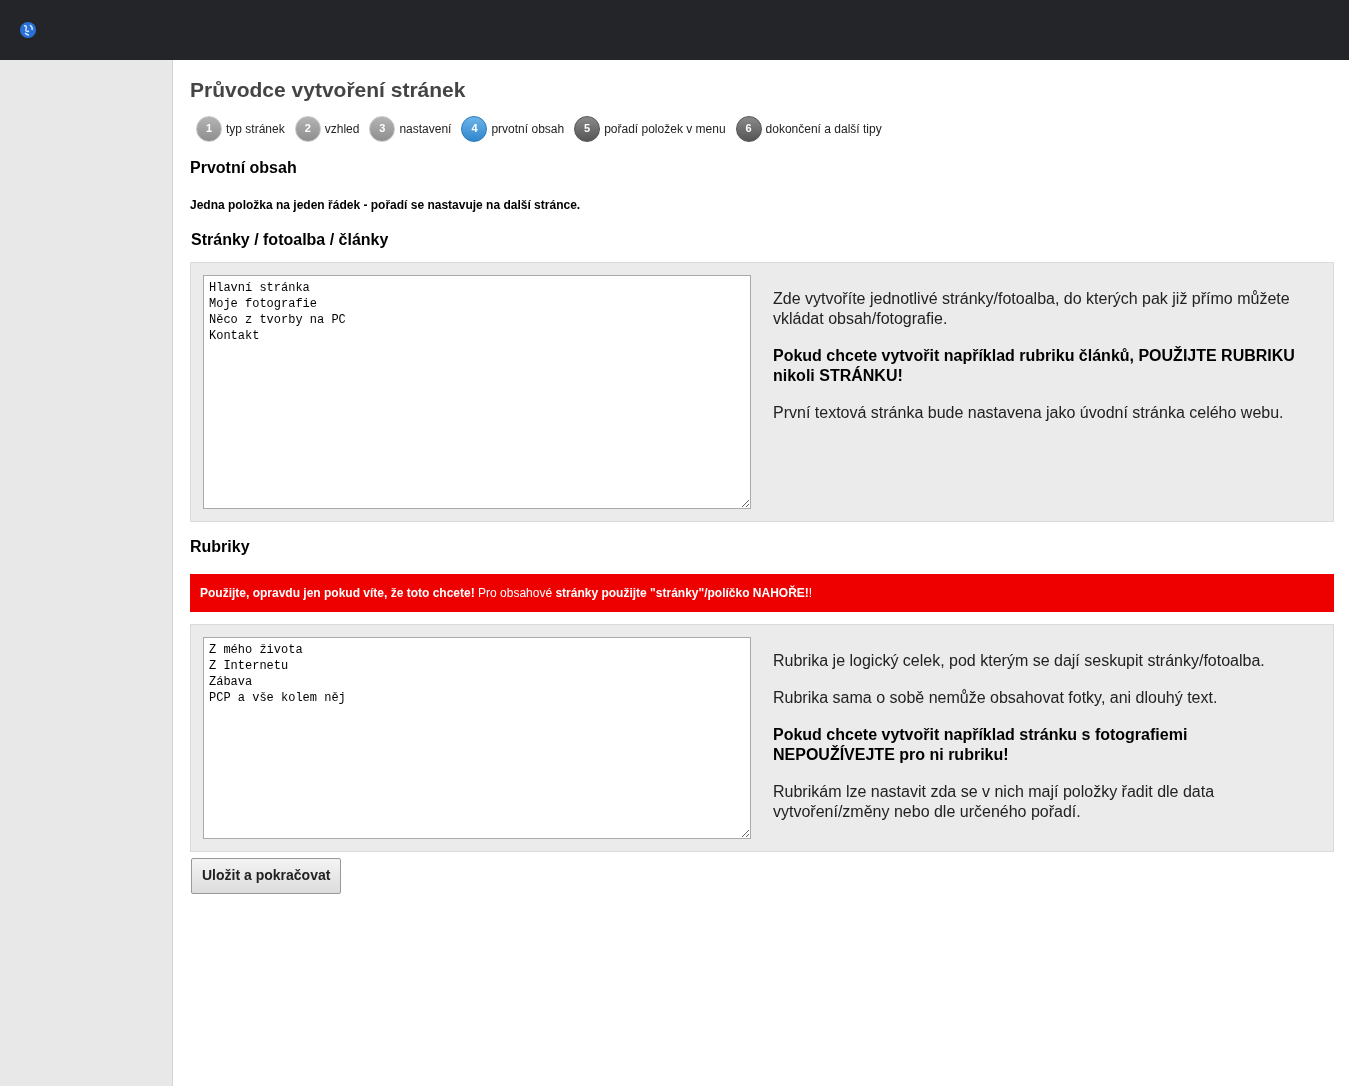 This screenshot has height=1086, width=1349. What do you see at coordinates (994, 801) in the screenshot?
I see `help-paragraph: Rubrikám lze nastavit zda se v nich mají položky řadit dle data vytvoření/změny nebo dle určeného pořadí.` at bounding box center [994, 801].